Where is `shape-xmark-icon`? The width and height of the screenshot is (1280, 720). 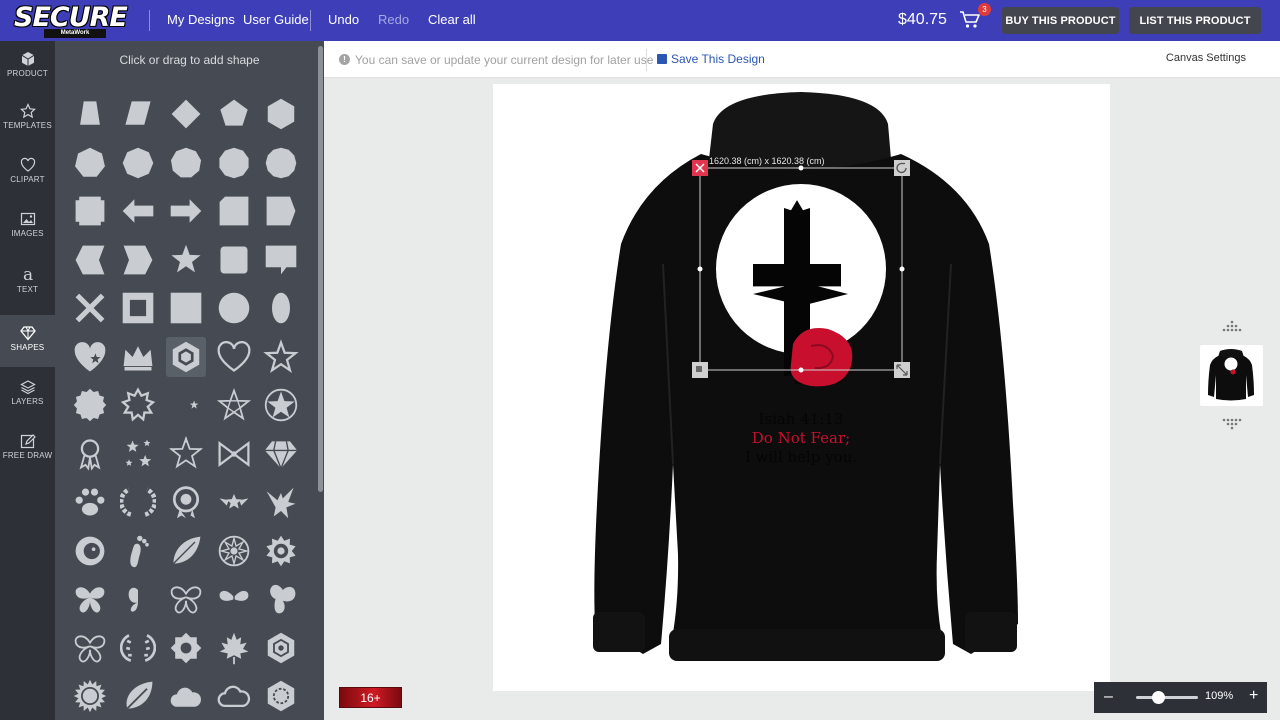 shape-xmark-icon is located at coordinates (90, 308).